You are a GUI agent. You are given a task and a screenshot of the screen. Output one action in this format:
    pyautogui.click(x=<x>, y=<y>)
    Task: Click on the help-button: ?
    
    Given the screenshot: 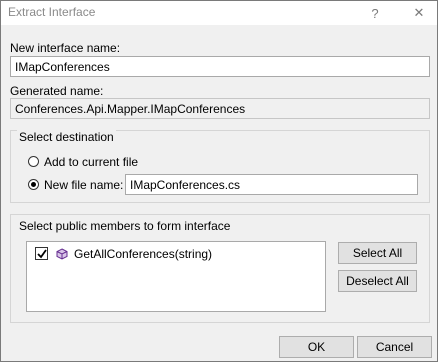 What is the action you would take?
    pyautogui.click(x=375, y=13)
    